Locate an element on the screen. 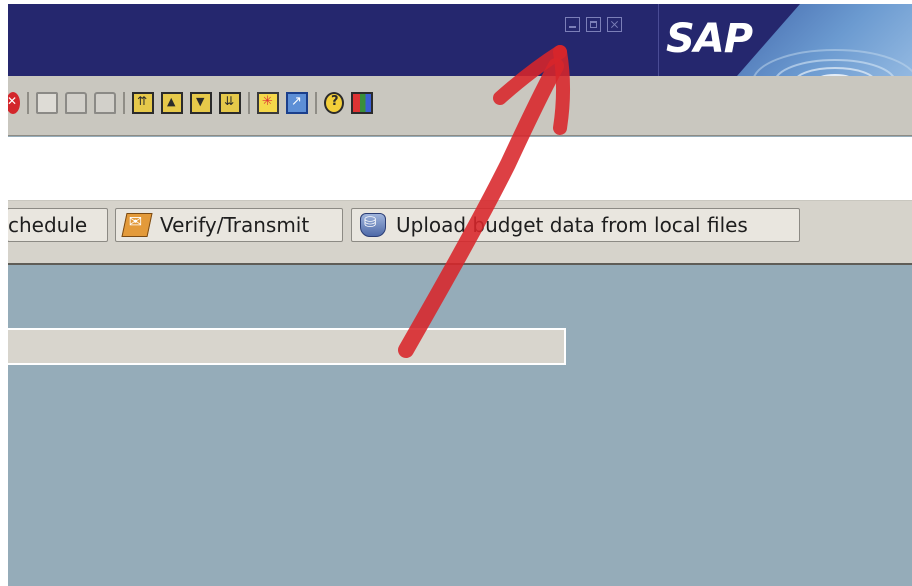  close-icon is located at coordinates (614, 24).